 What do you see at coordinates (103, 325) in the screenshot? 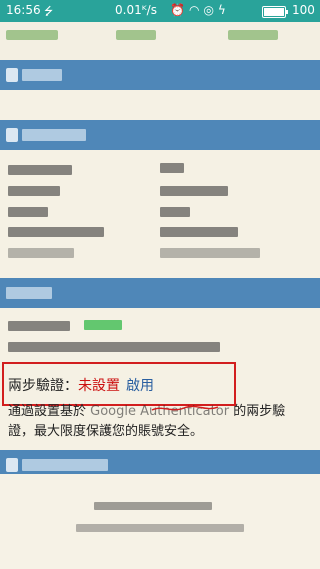
I see `blurred-status` at bounding box center [103, 325].